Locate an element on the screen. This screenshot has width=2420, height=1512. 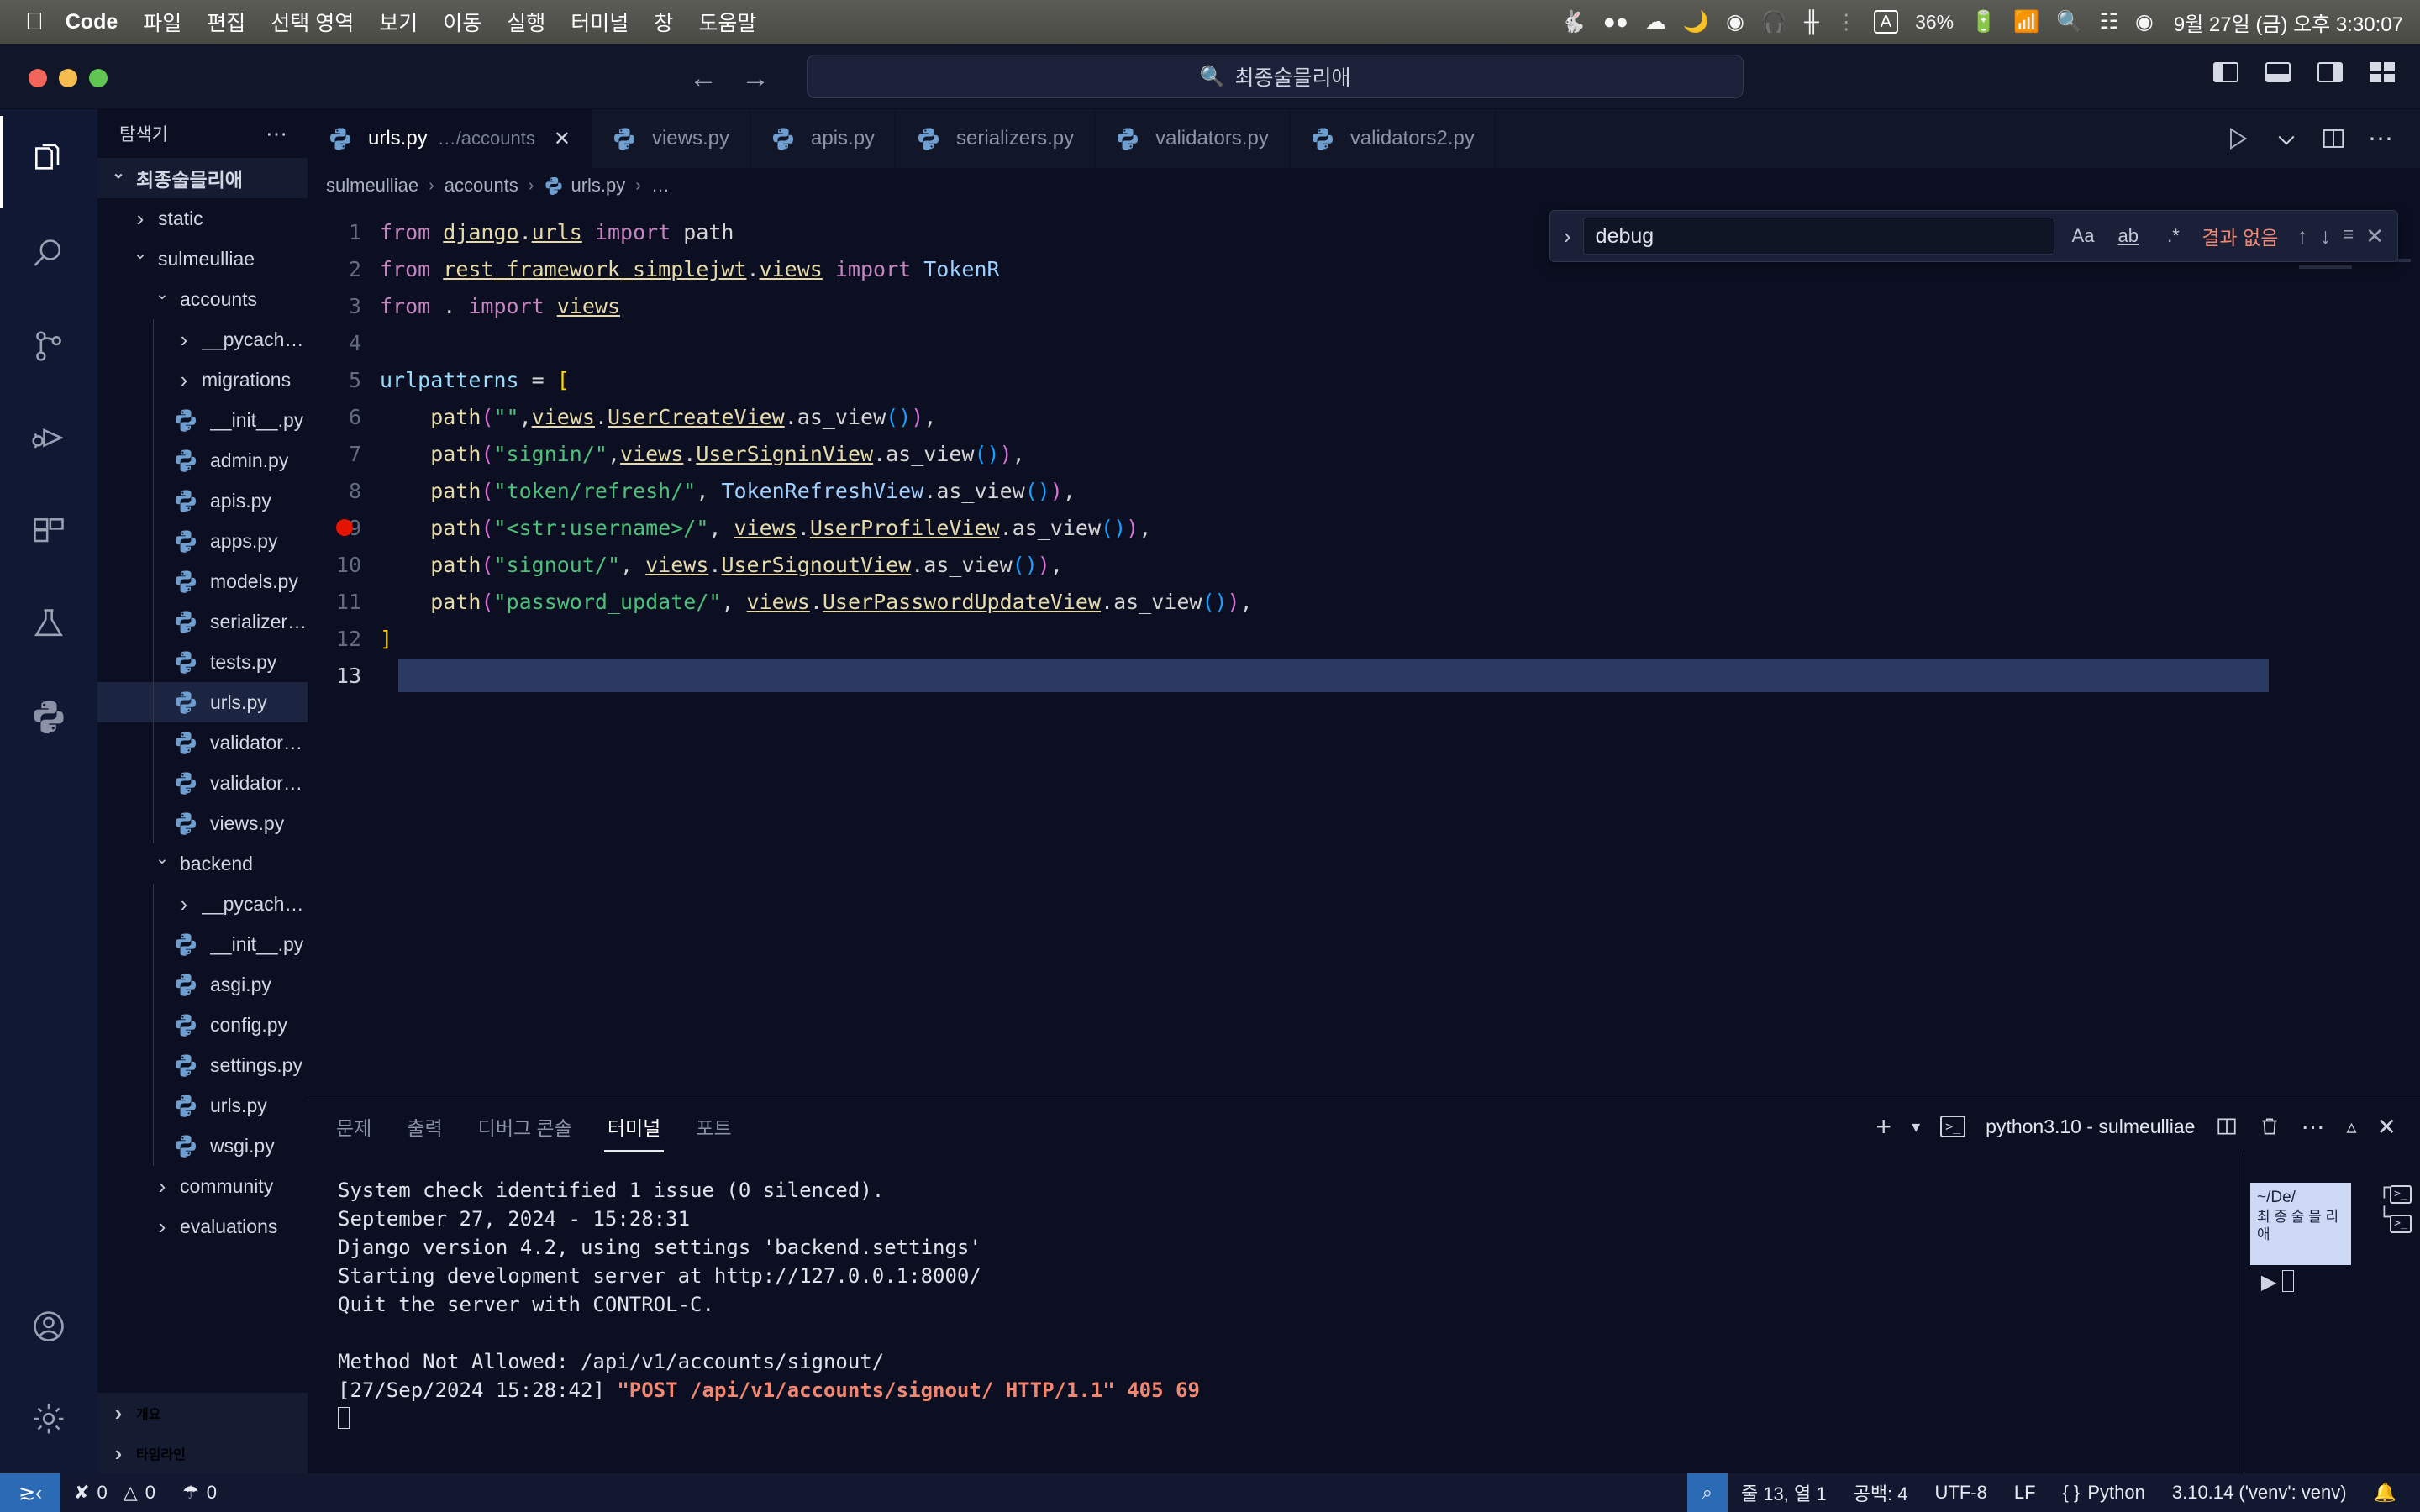
toggle-primary-sidebar-icon is located at coordinates (2225, 72).